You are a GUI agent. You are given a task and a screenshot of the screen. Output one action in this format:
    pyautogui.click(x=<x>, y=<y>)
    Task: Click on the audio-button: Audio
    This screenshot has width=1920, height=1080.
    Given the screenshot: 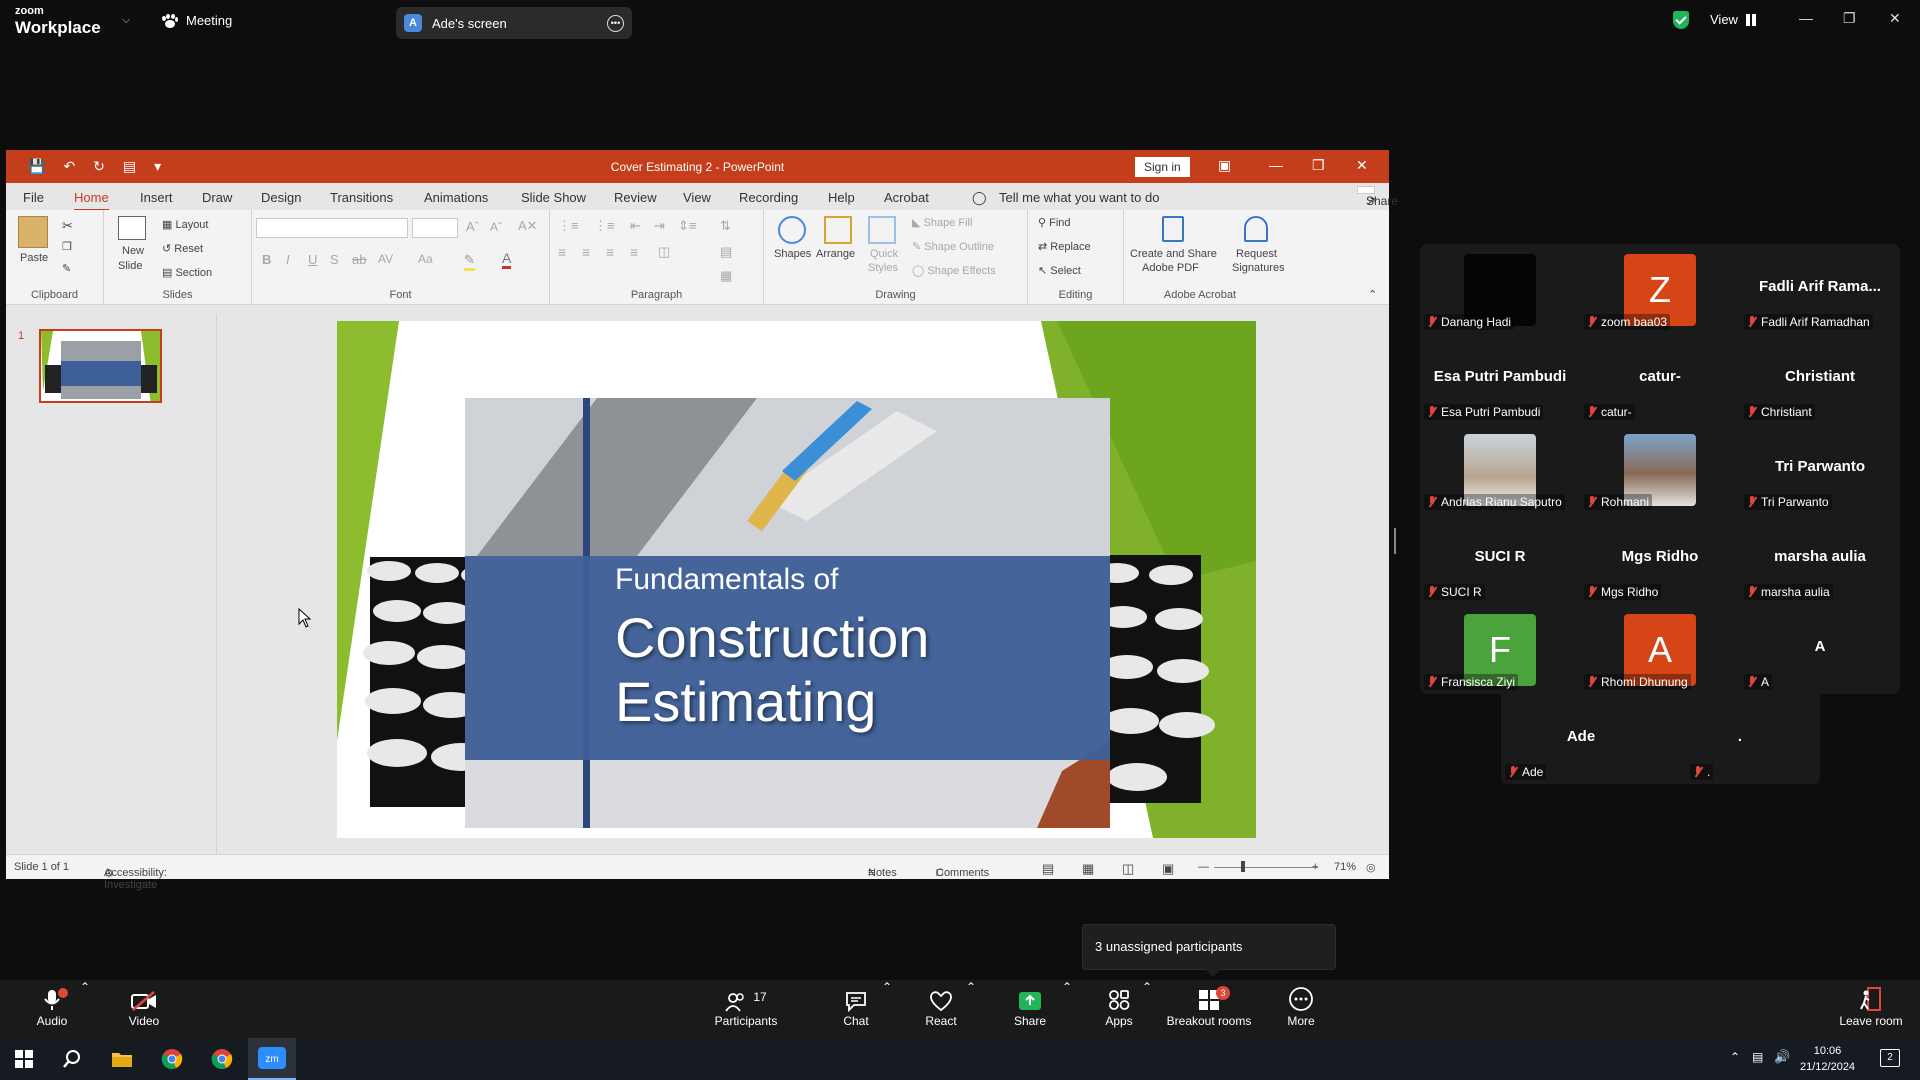 What is the action you would take?
    pyautogui.click(x=52, y=1009)
    